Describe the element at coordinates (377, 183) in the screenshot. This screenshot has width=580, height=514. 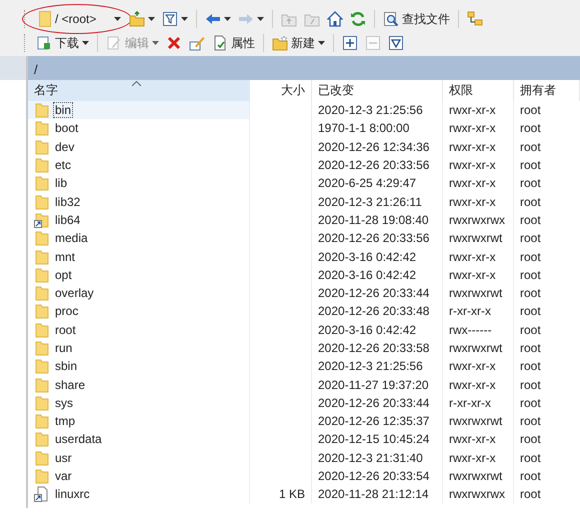
I see `modified-cell: 2020-6-25 4:29:47` at that location.